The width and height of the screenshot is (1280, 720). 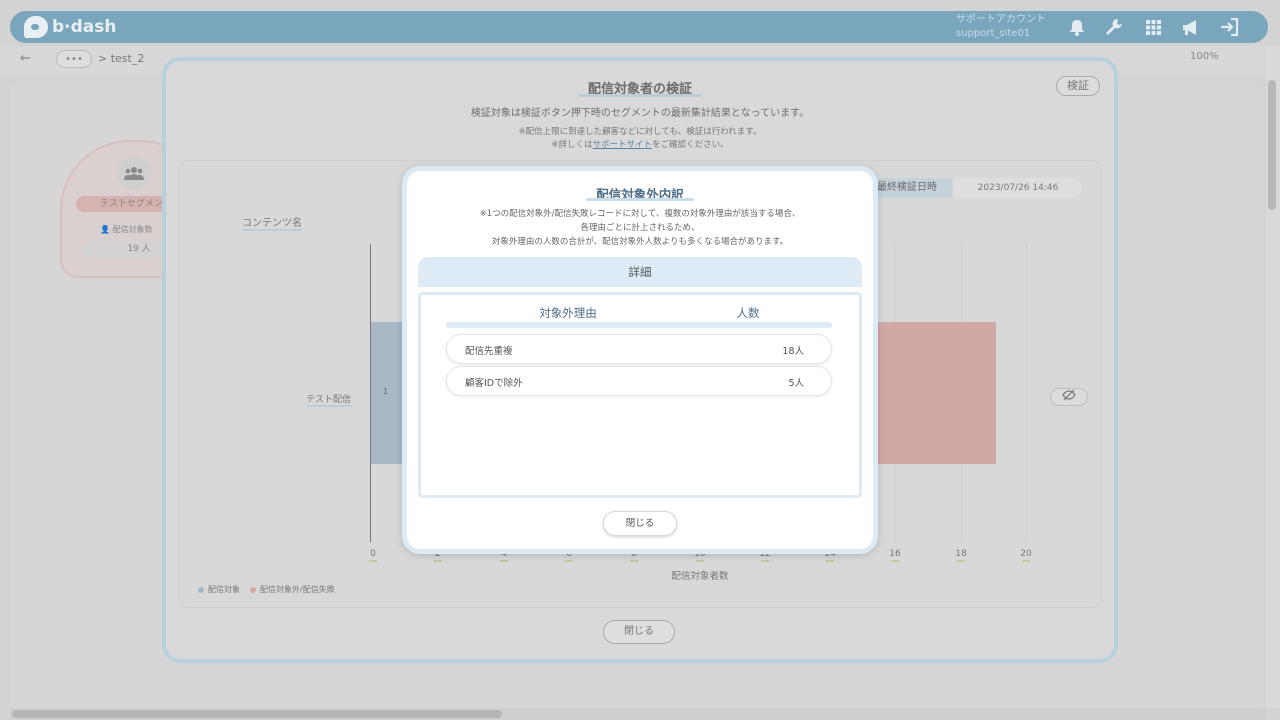 I want to click on verify-note-2: ※詳しくはサポートサイトをご確認ください。, so click(x=640, y=144).